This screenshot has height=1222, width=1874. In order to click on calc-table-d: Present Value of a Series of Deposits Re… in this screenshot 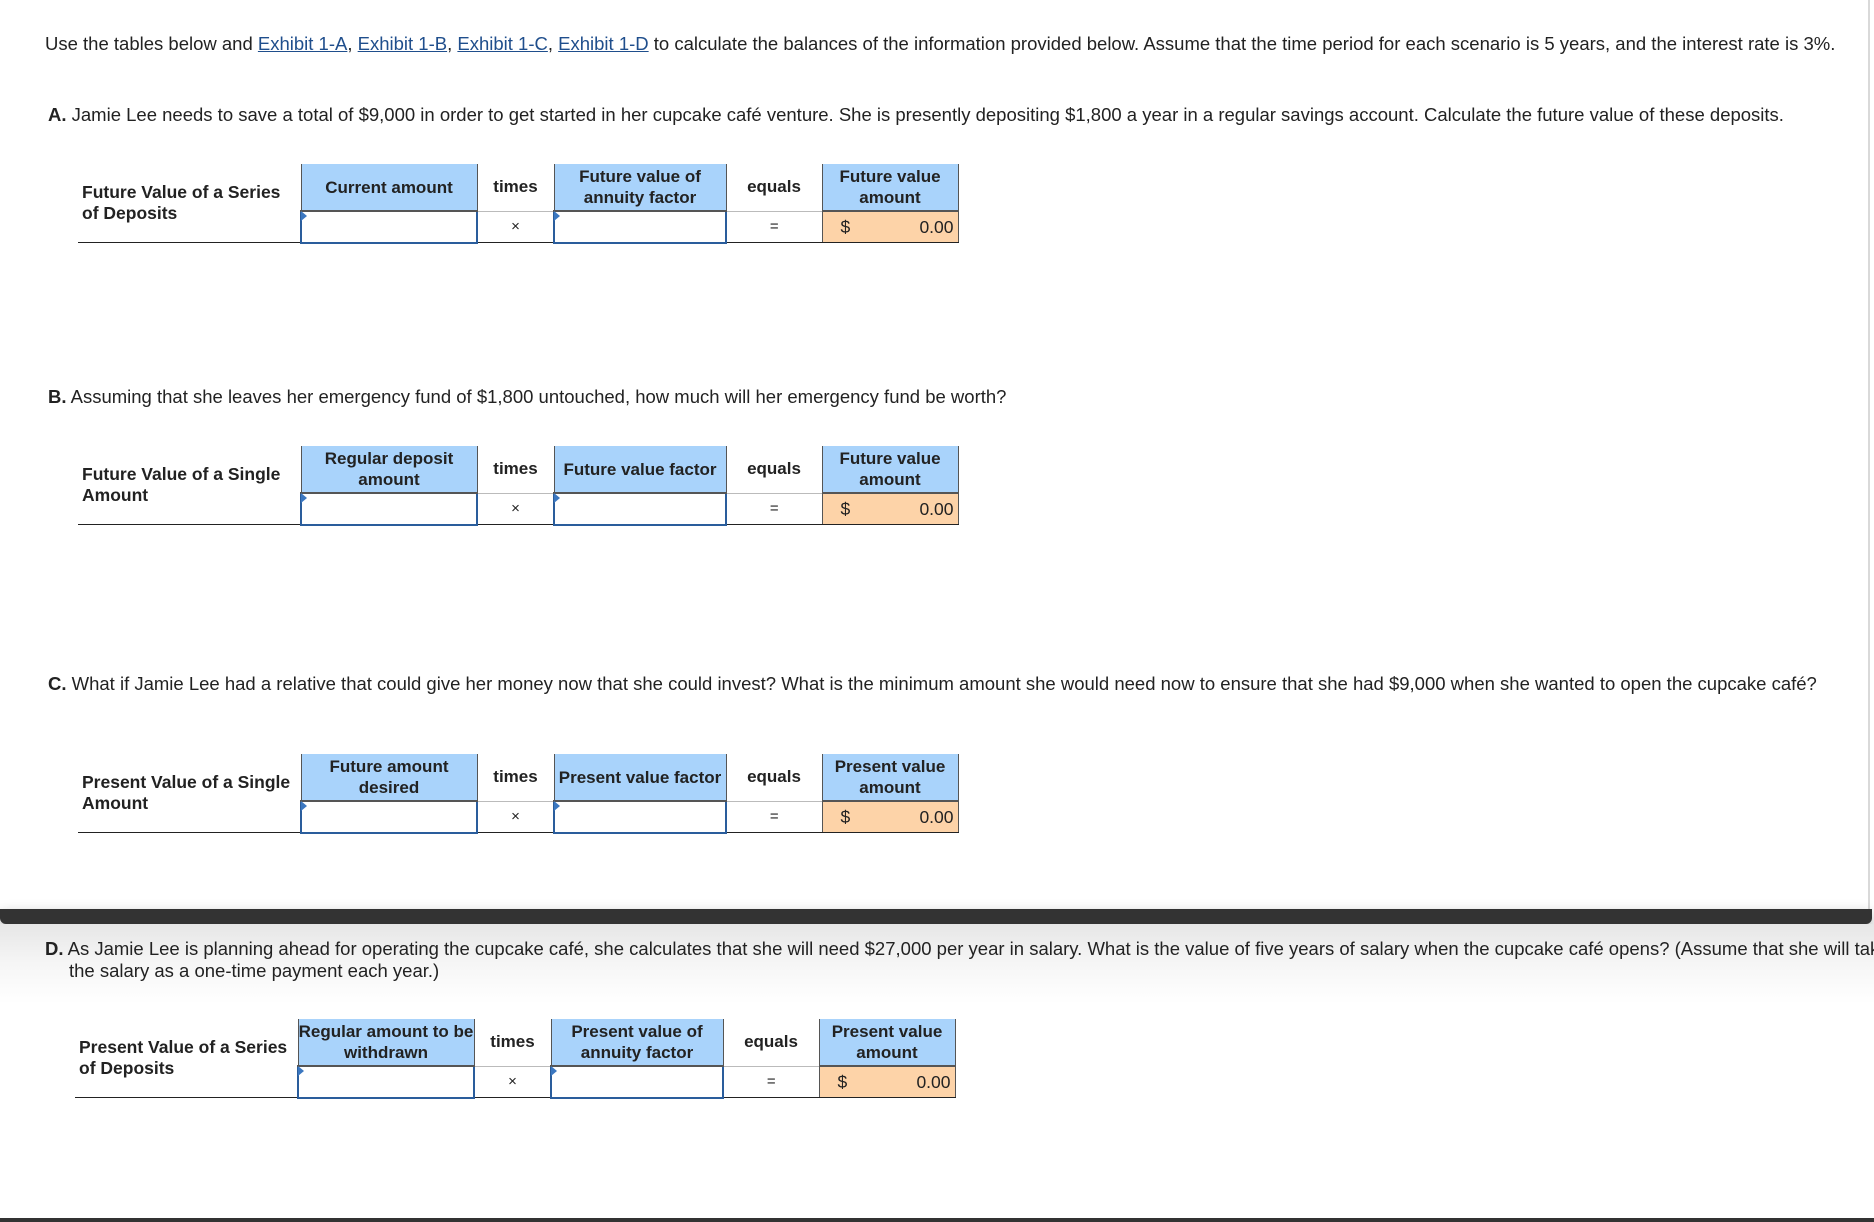, I will do `click(515, 1059)`.